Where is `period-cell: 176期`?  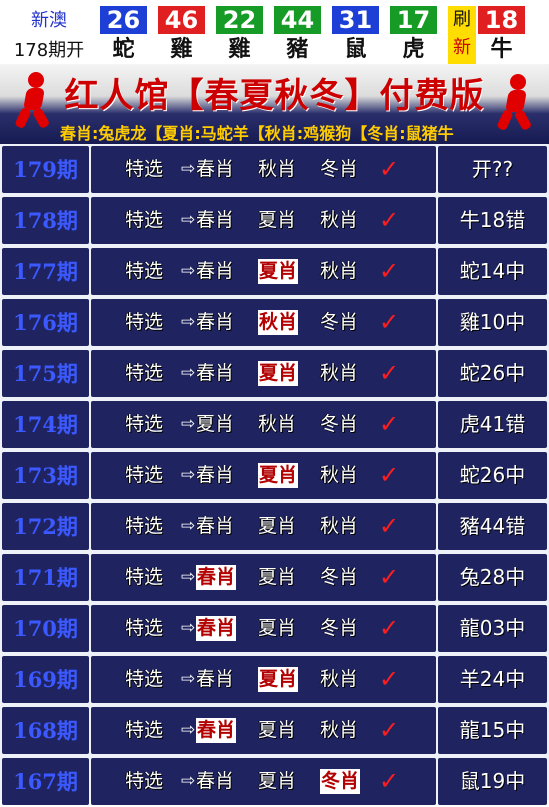 period-cell: 176期 is located at coordinates (45, 322).